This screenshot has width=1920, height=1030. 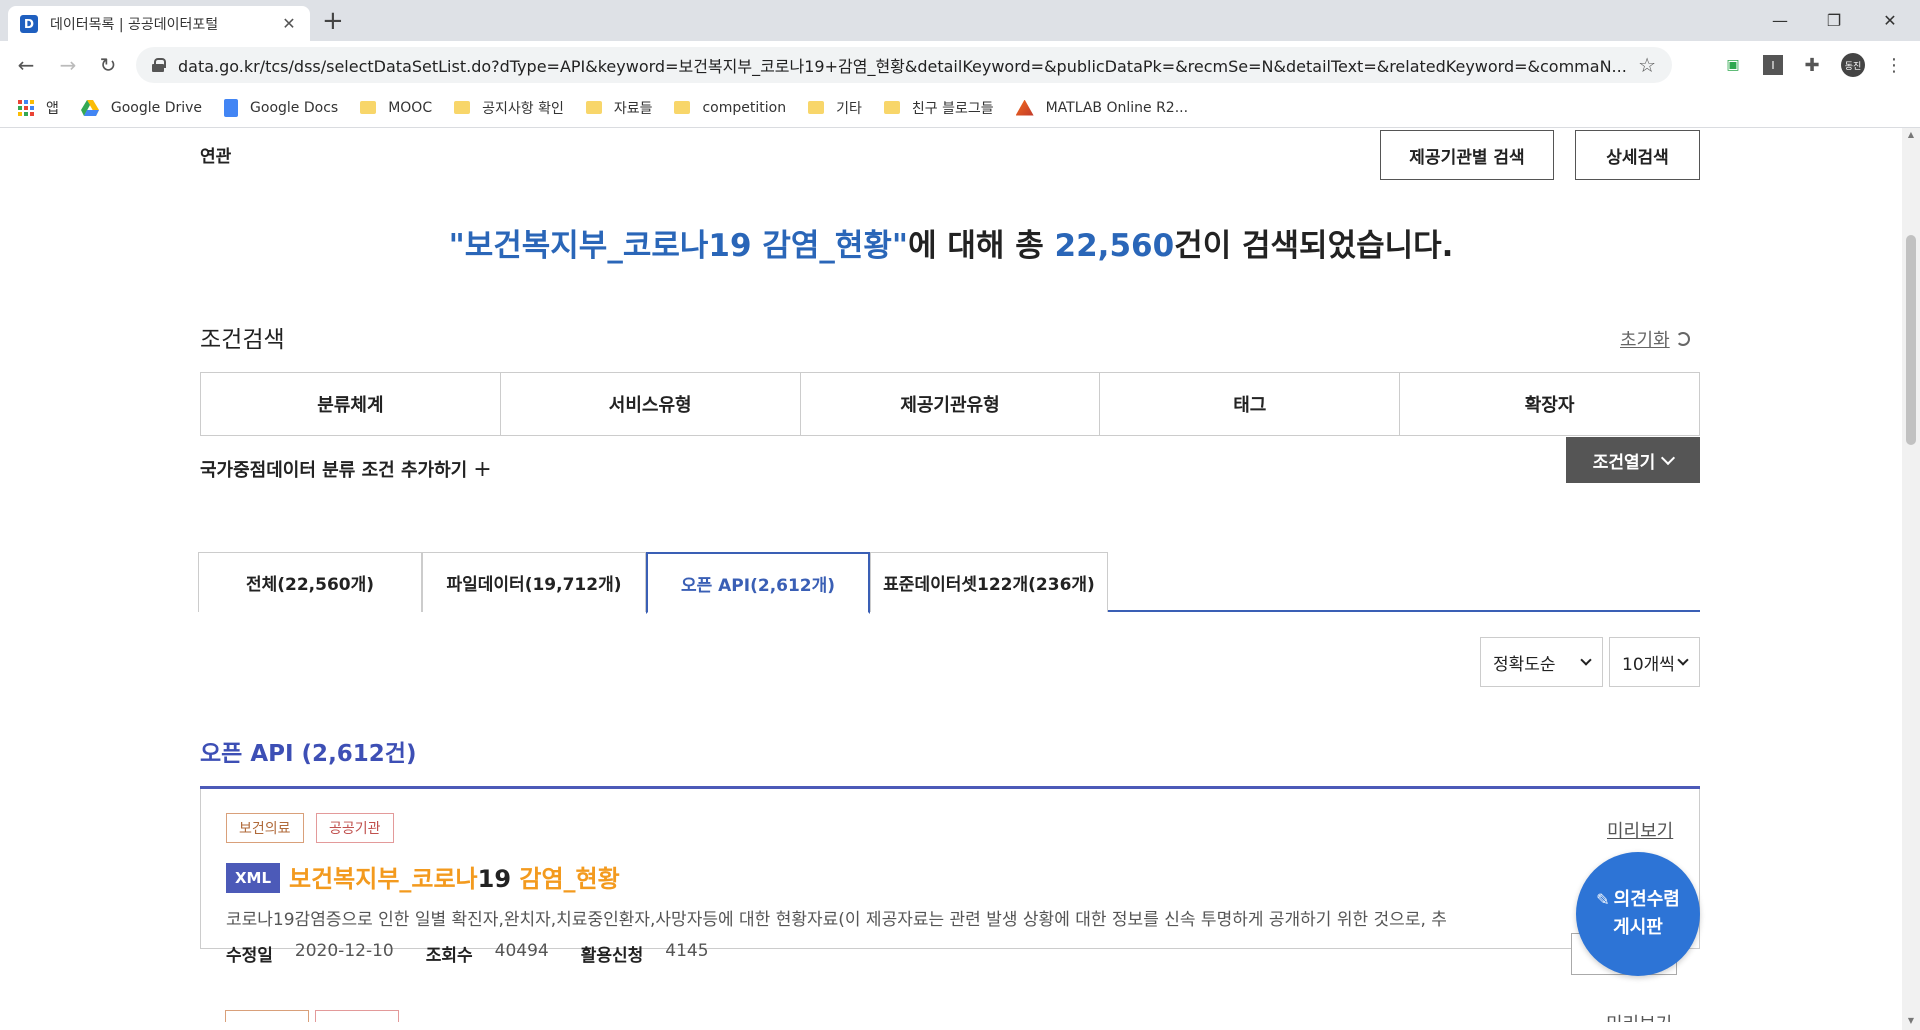 I want to click on apps-grid-icon, so click(x=26, y=107).